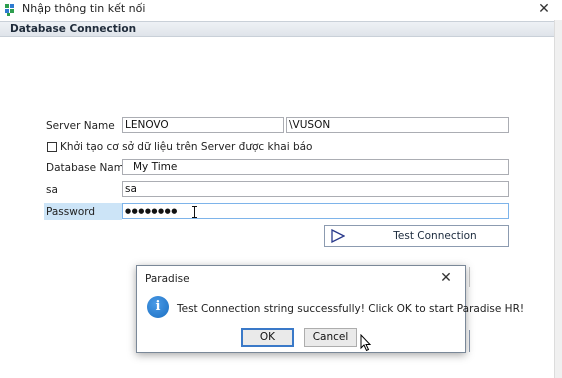  Describe the element at coordinates (52, 190) in the screenshot. I see `user-label: sa` at that location.